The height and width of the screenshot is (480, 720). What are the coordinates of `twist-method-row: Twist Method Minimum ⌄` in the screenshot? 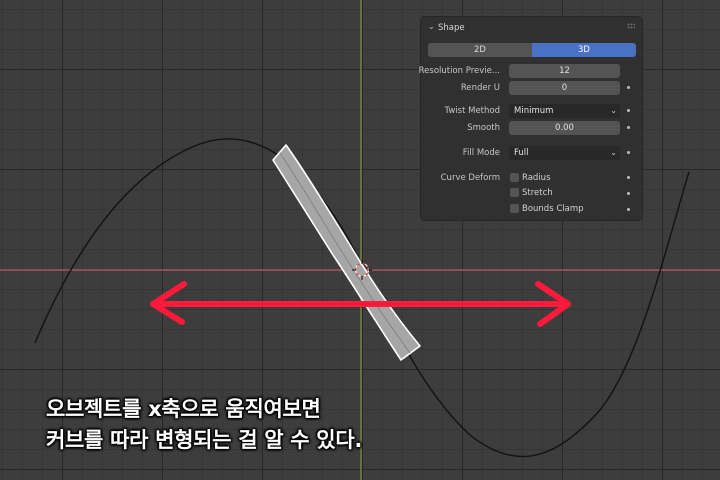 It's located at (531, 111).